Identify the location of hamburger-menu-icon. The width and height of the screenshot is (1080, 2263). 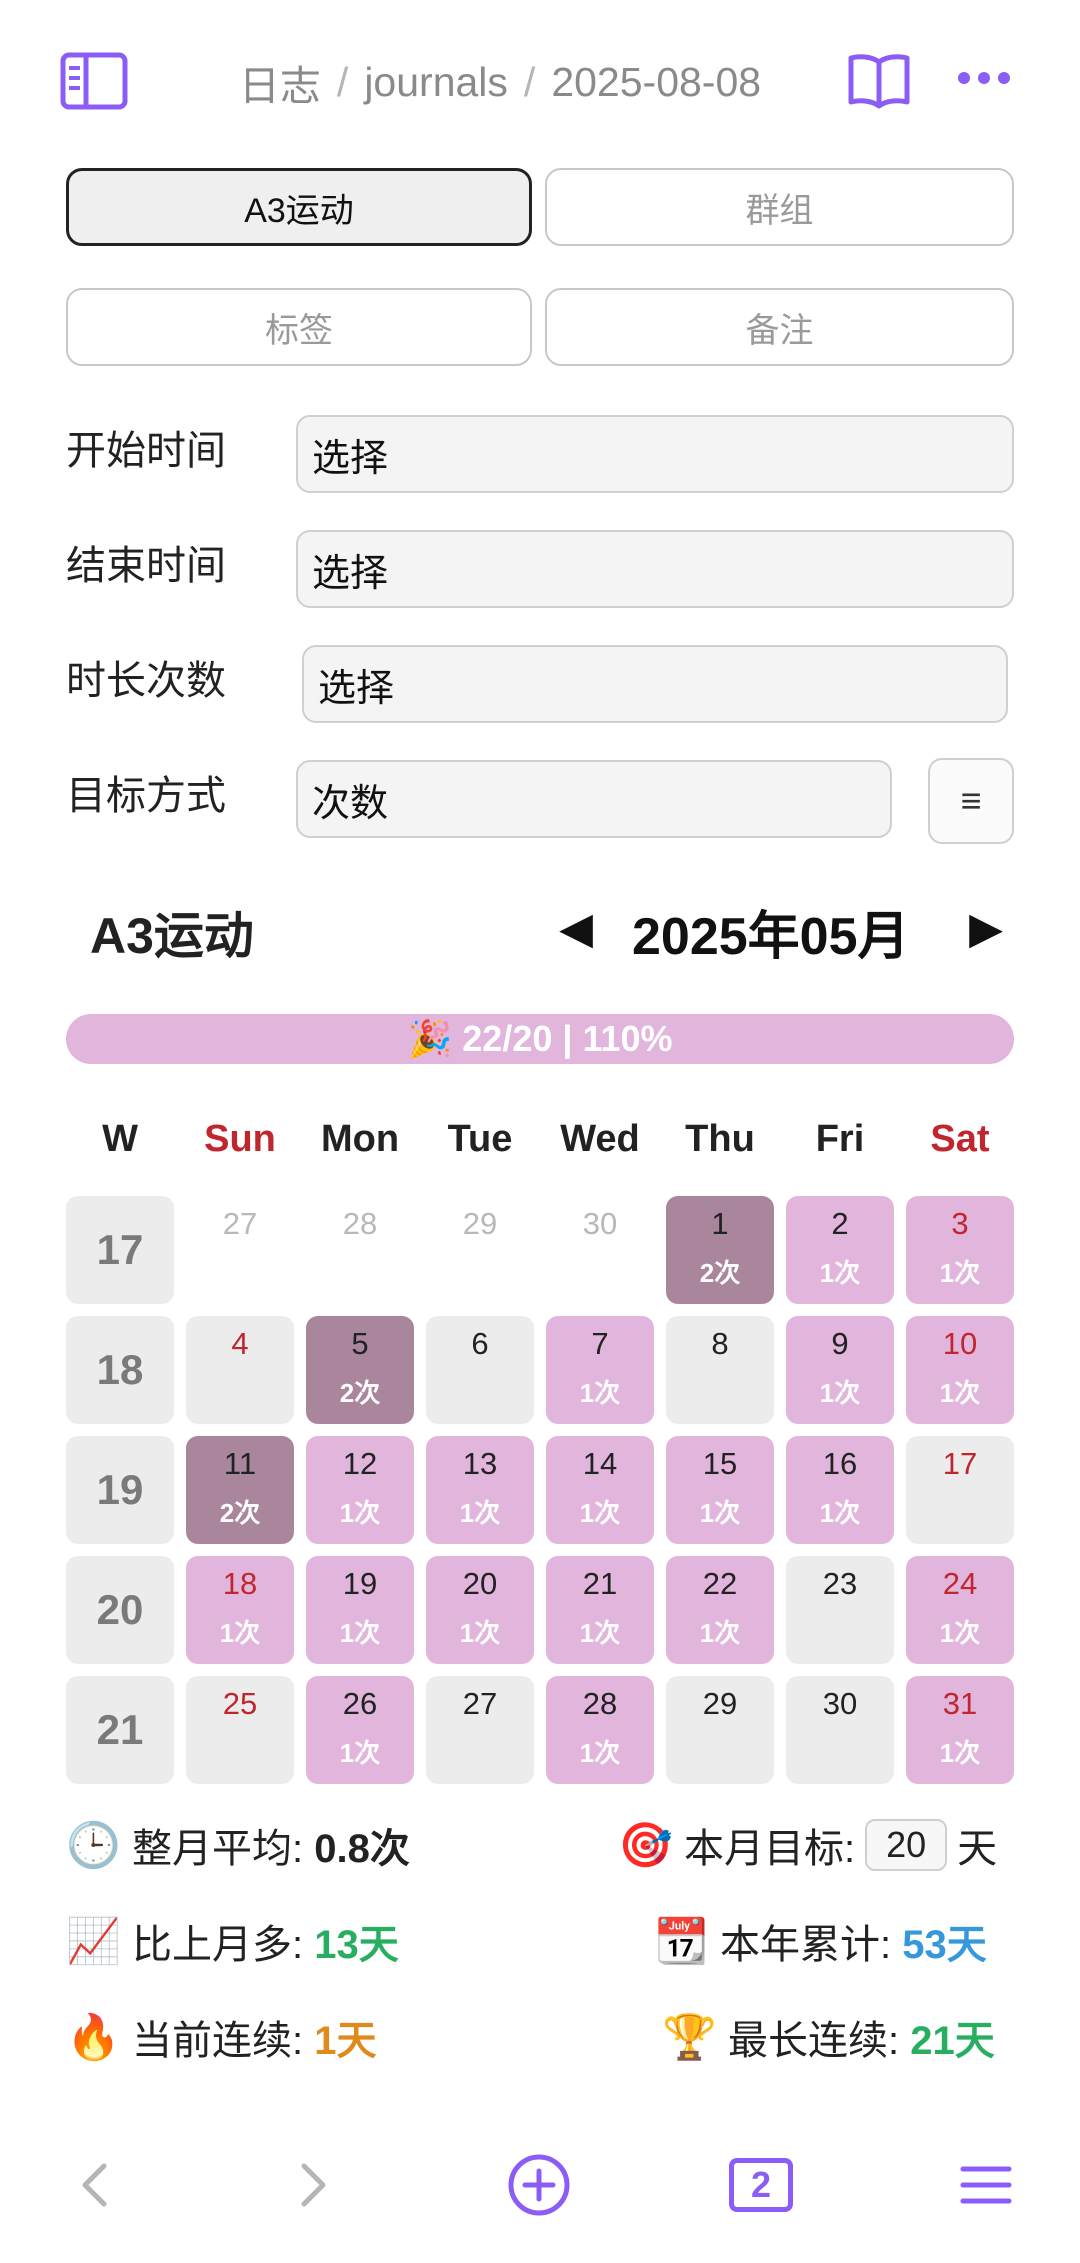
(986, 2185).